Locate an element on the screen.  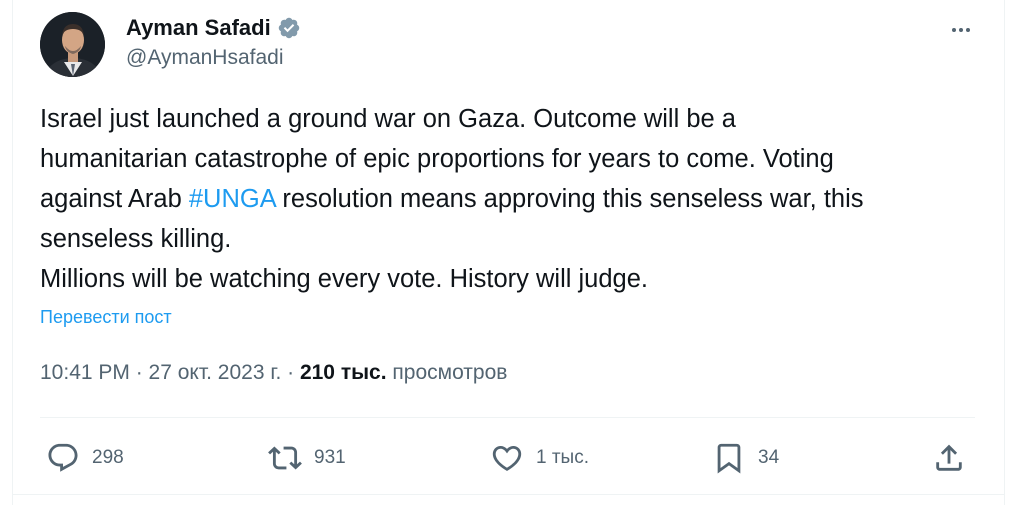
like-button: 1 тыс. is located at coordinates (539, 458).